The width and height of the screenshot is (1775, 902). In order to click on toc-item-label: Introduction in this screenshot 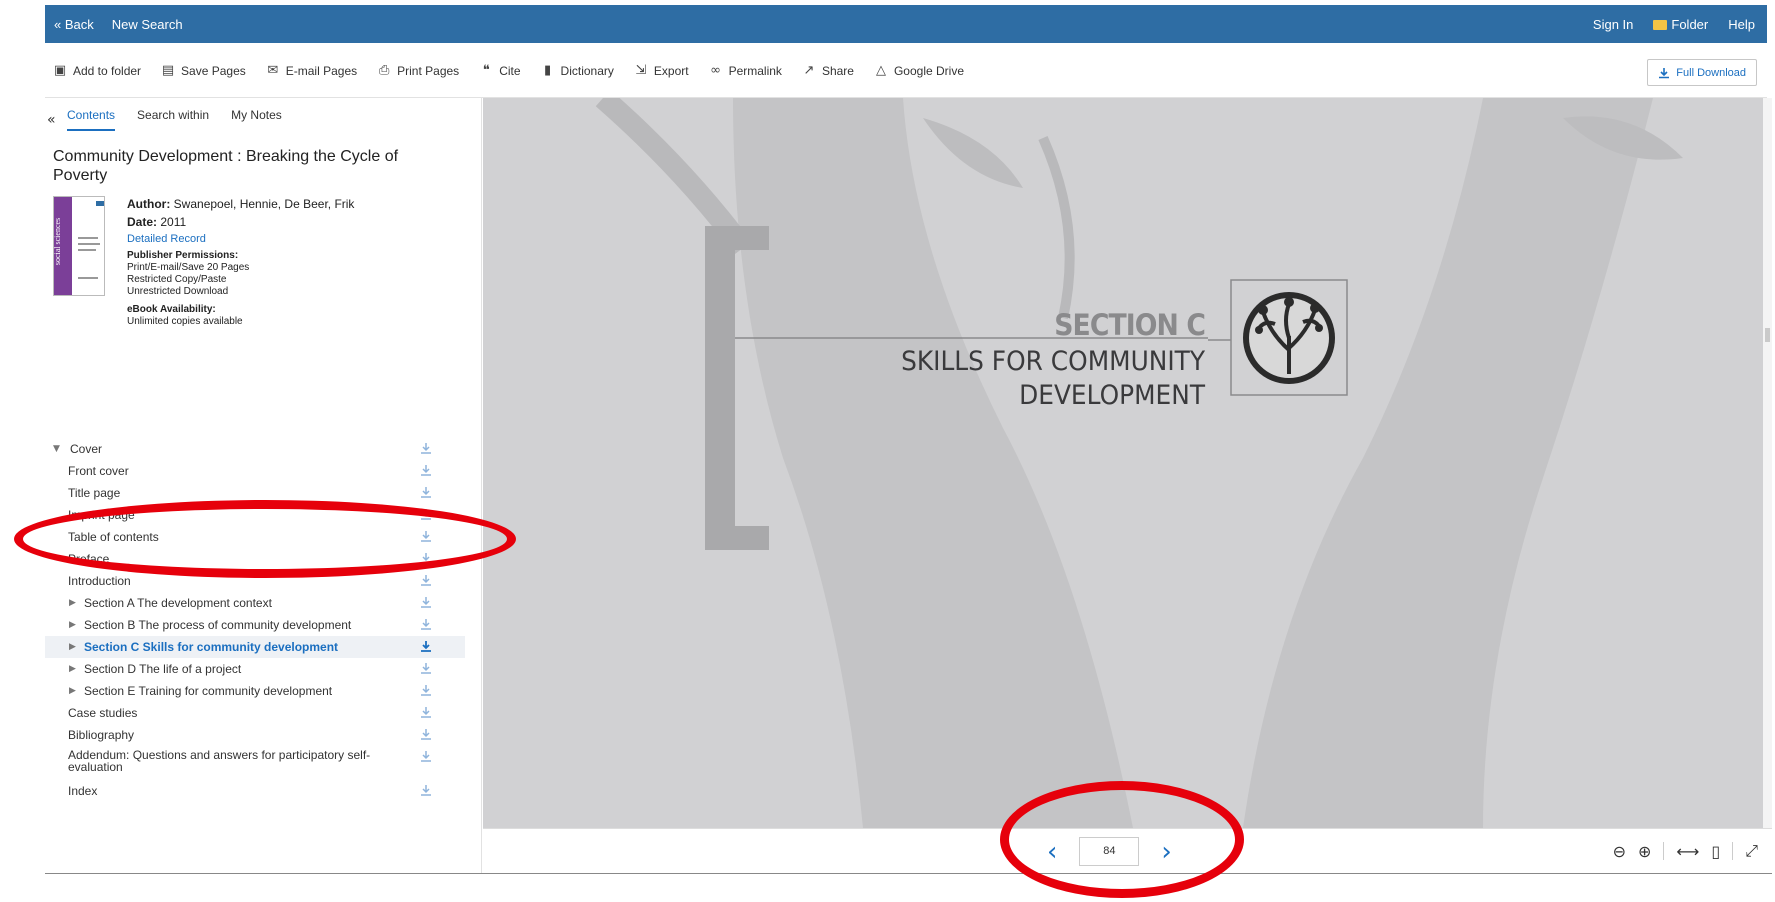, I will do `click(99, 581)`.